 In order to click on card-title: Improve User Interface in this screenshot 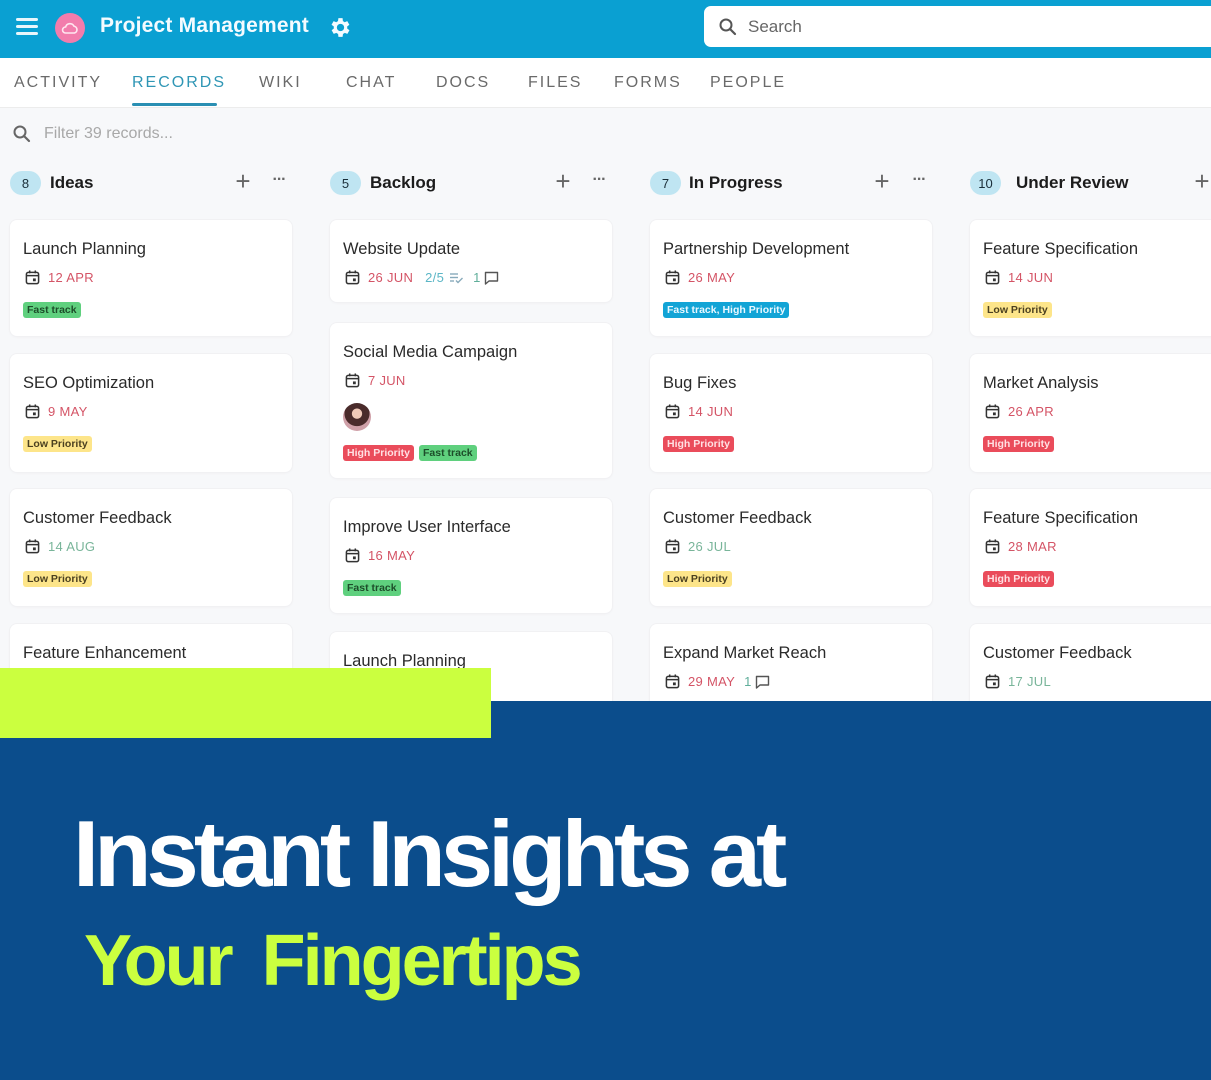, I will do `click(427, 527)`.